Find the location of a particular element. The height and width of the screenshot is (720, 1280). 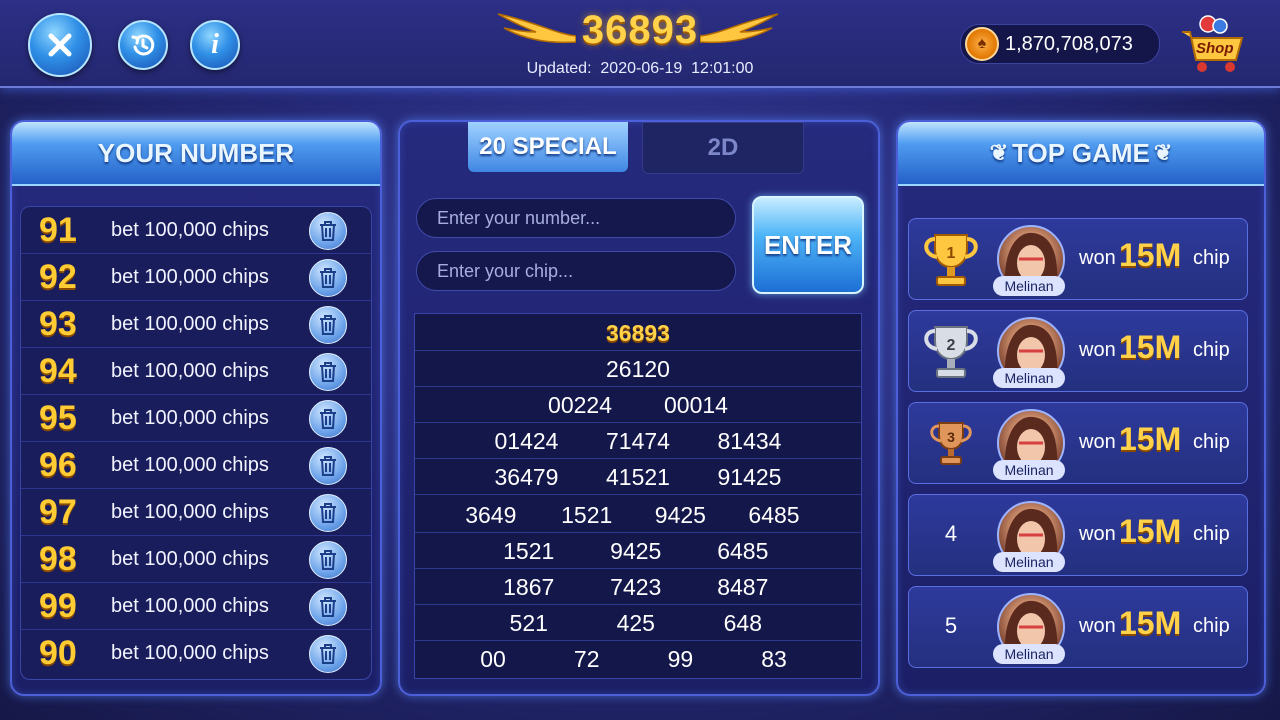

result-value: 3649 is located at coordinates (491, 515).